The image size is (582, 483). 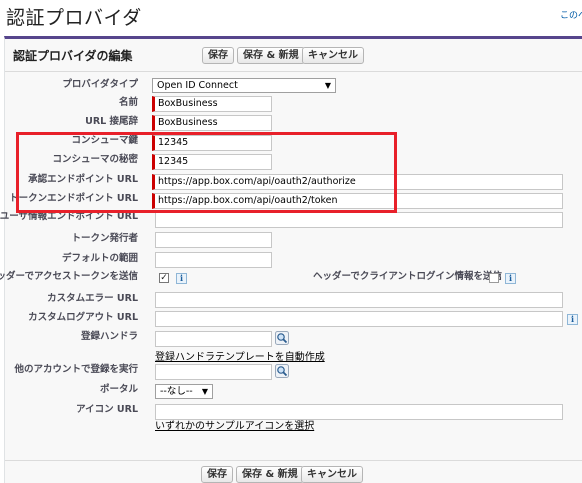 What do you see at coordinates (293, 460) in the screenshot?
I see `bottom-divider` at bounding box center [293, 460].